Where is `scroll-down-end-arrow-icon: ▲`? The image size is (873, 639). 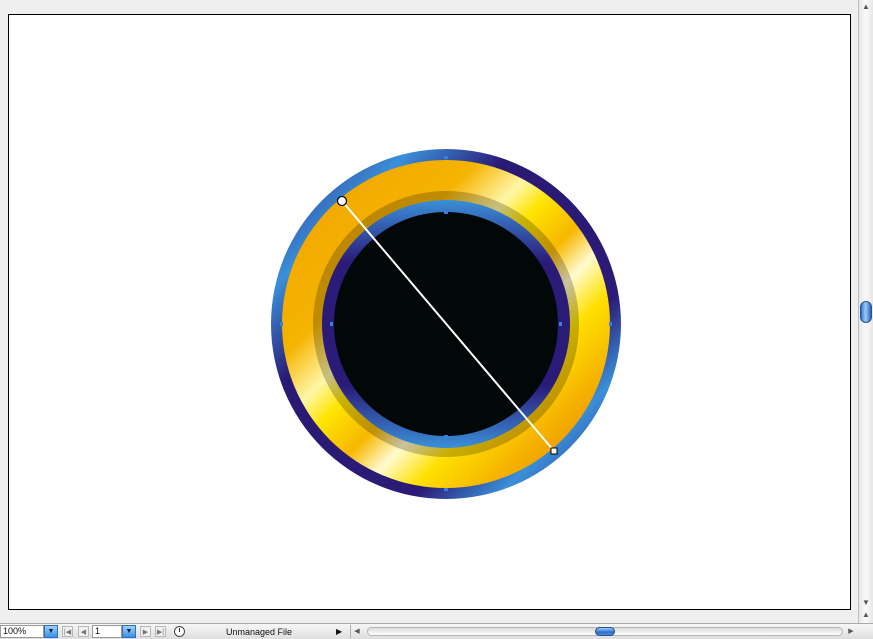
scroll-down-end-arrow-icon: ▲ is located at coordinates (866, 615).